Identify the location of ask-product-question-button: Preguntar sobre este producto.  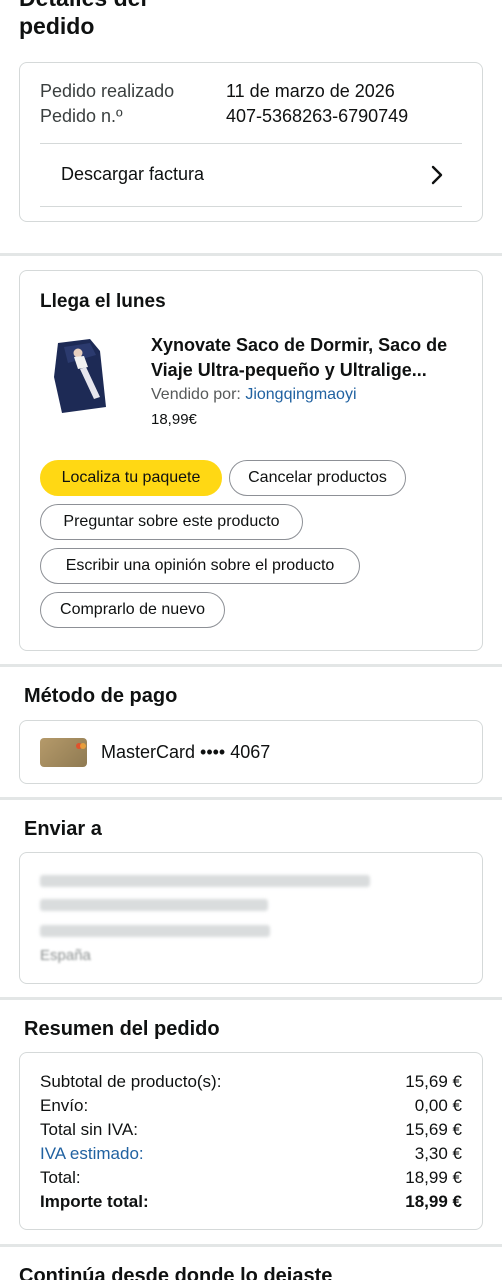
(171, 522).